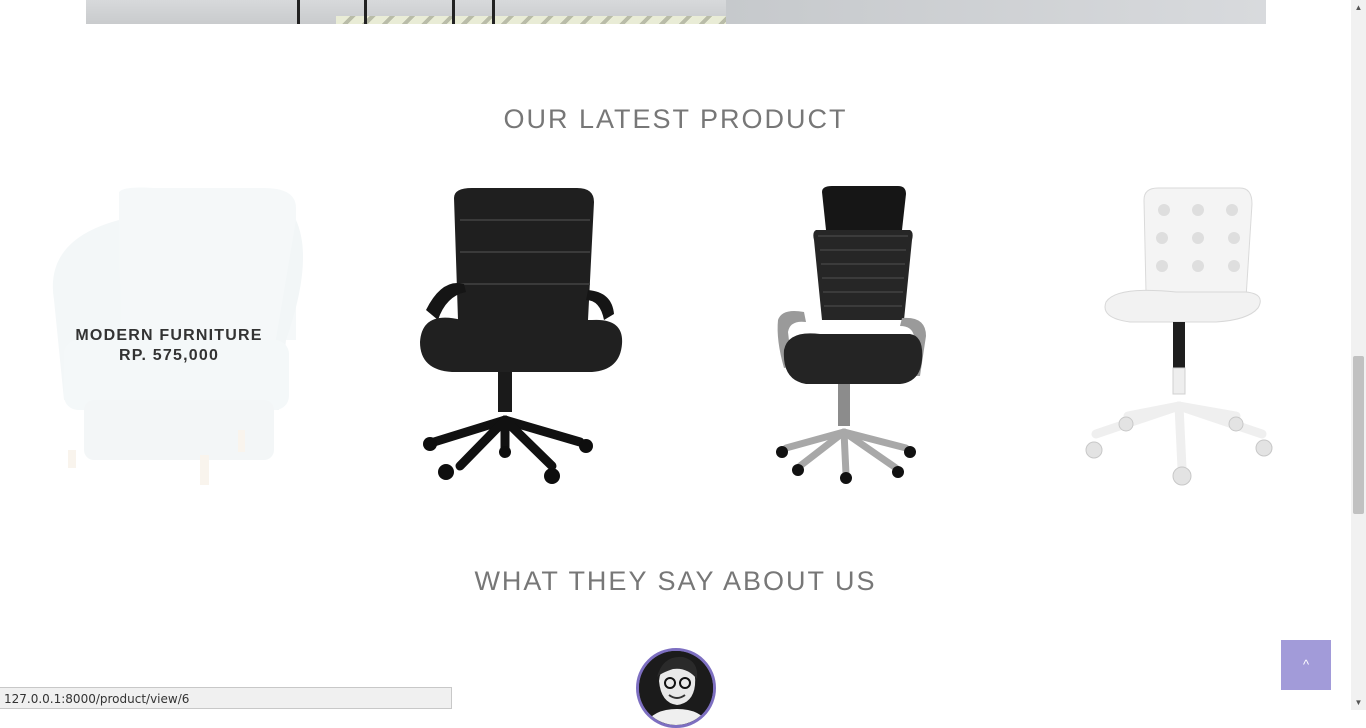  Describe the element at coordinates (1358, 702) in the screenshot. I see `scroll-down-arrow-icon: ▼` at that location.